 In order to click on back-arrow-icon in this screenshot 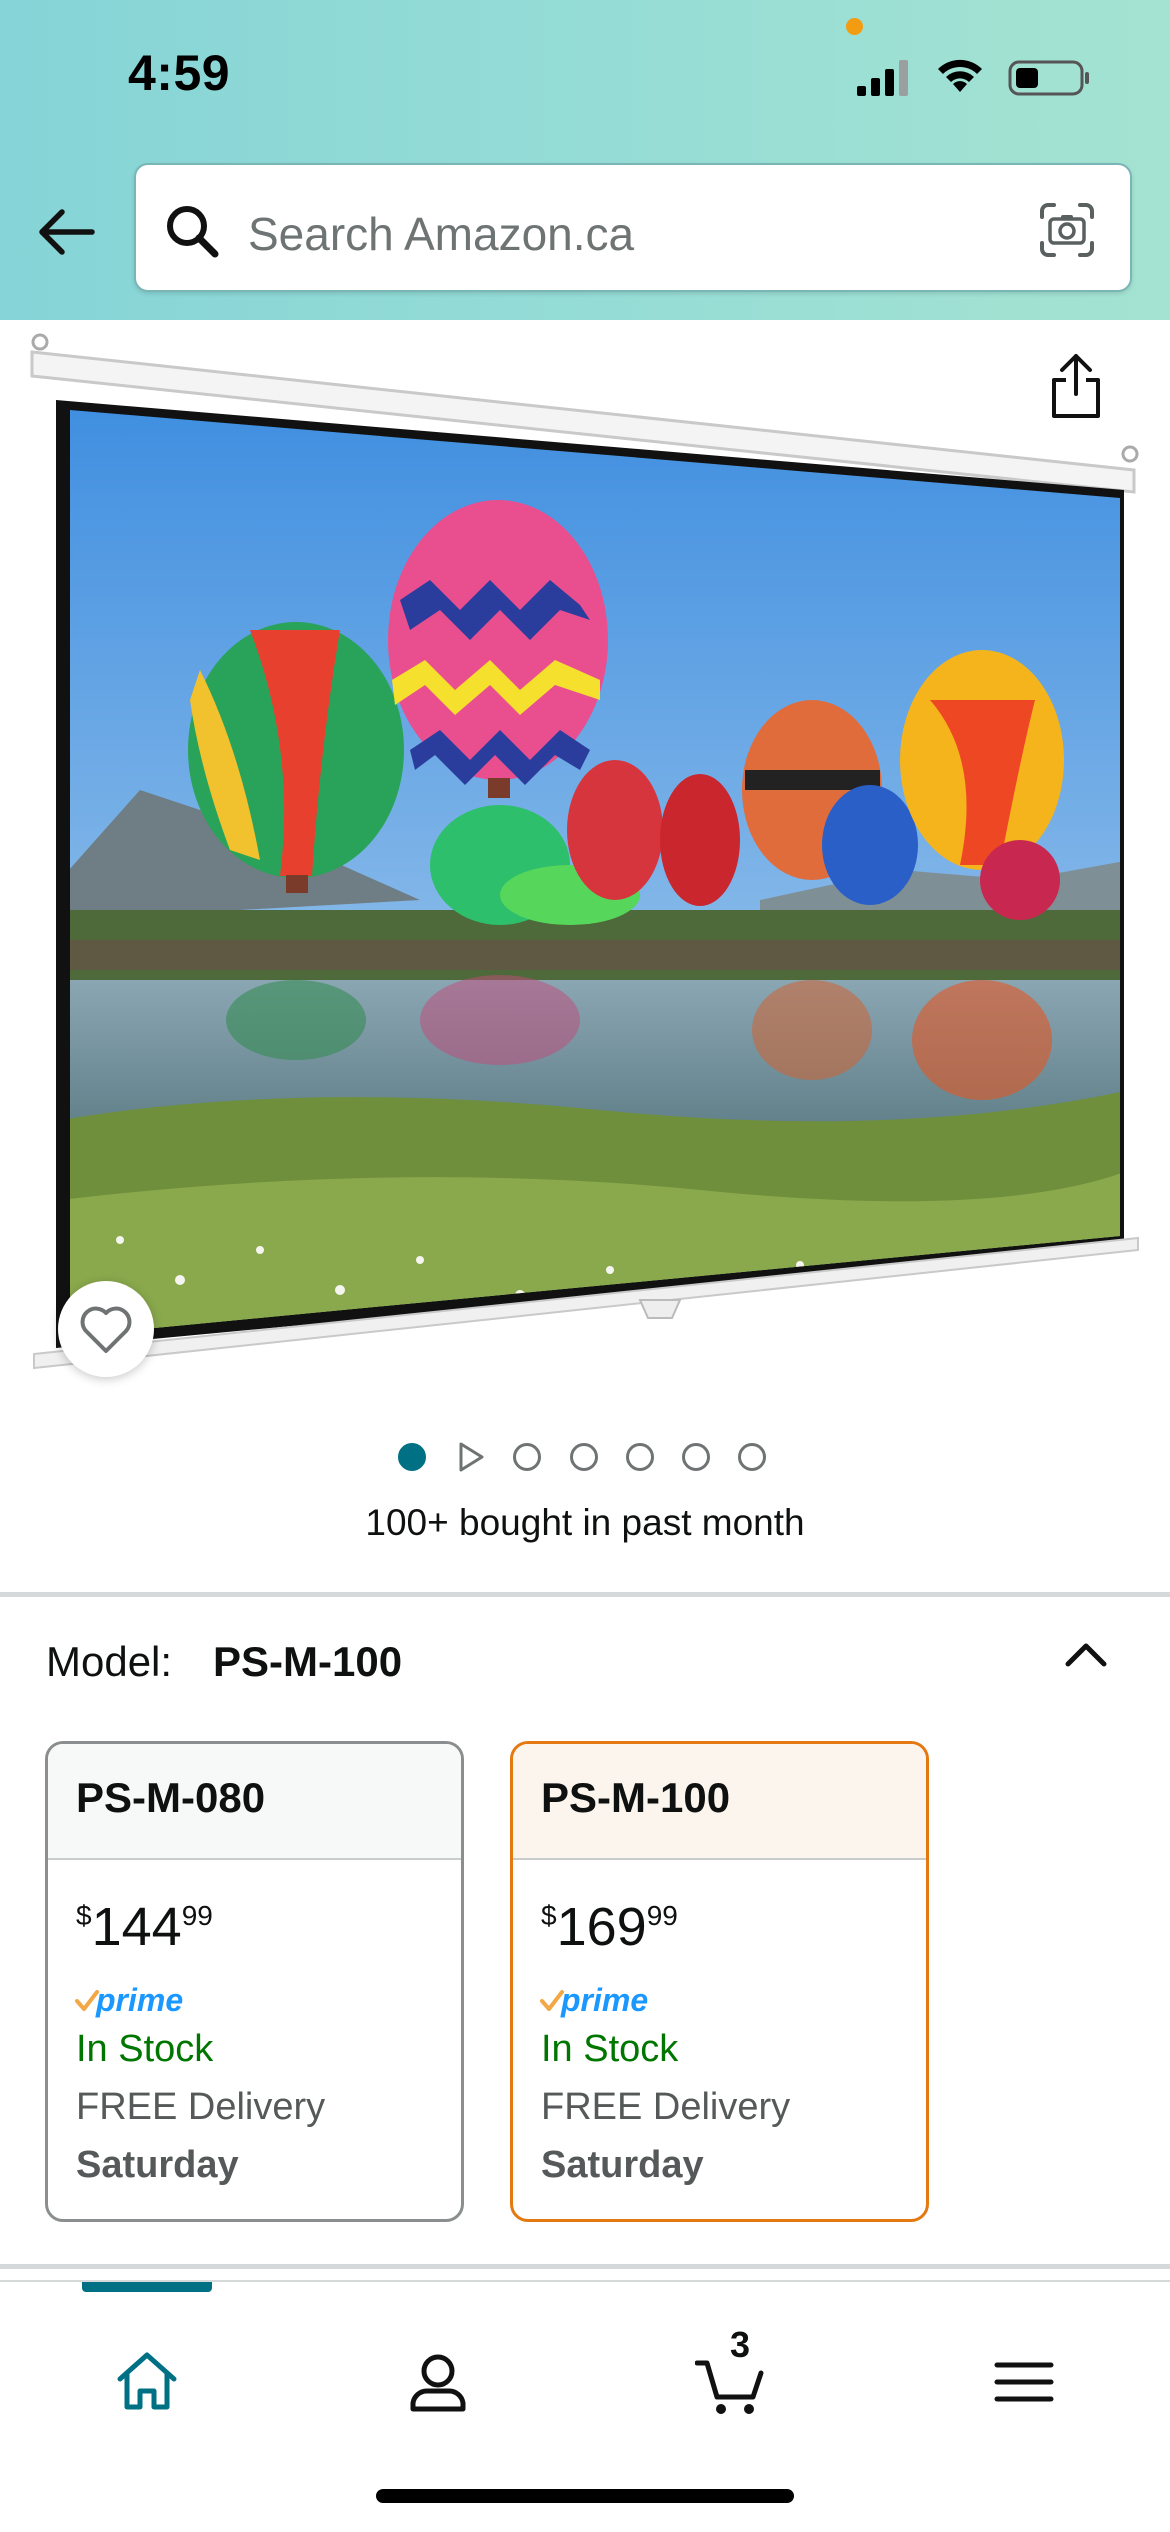, I will do `click(66, 232)`.